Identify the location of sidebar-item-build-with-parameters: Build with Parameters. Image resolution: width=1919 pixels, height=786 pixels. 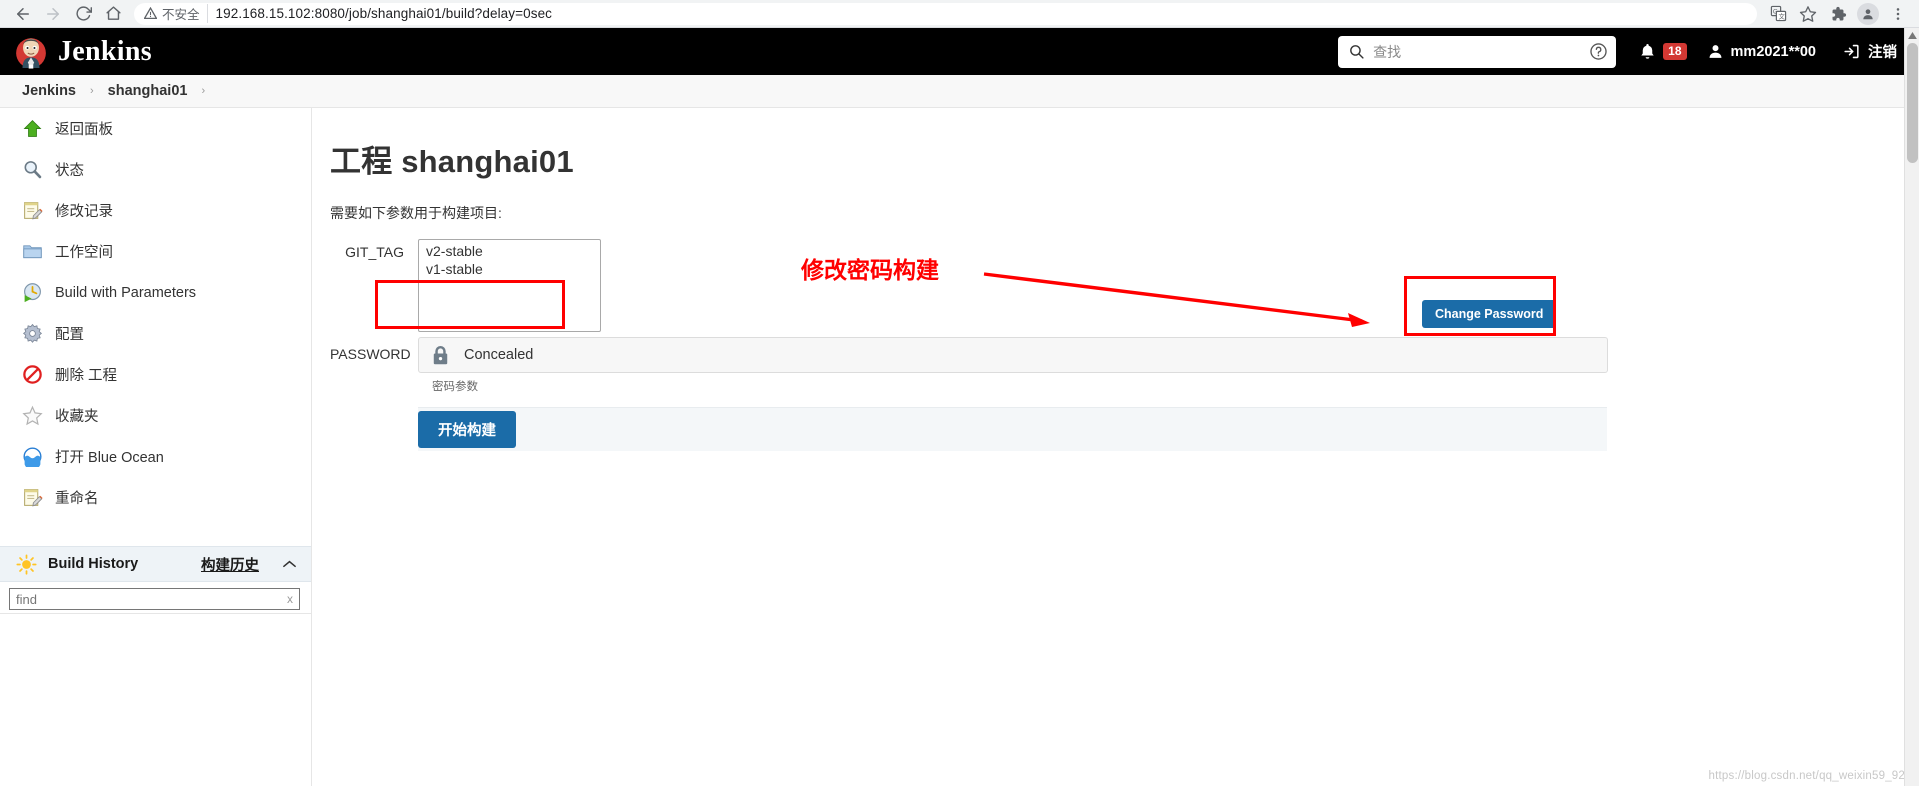
(155, 292).